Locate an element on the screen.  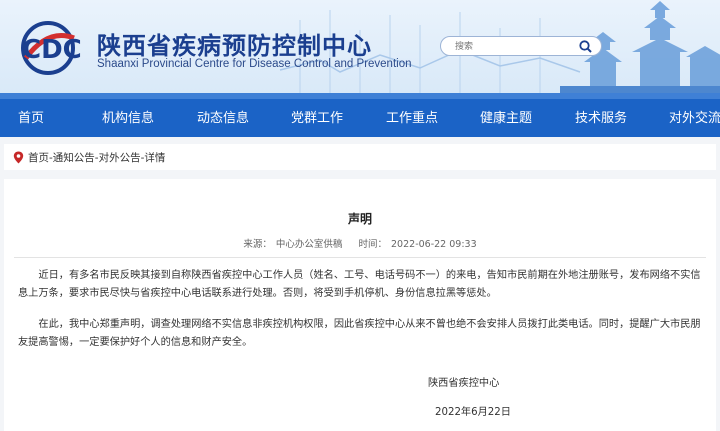
source-label: 来源： is located at coordinates (257, 244).